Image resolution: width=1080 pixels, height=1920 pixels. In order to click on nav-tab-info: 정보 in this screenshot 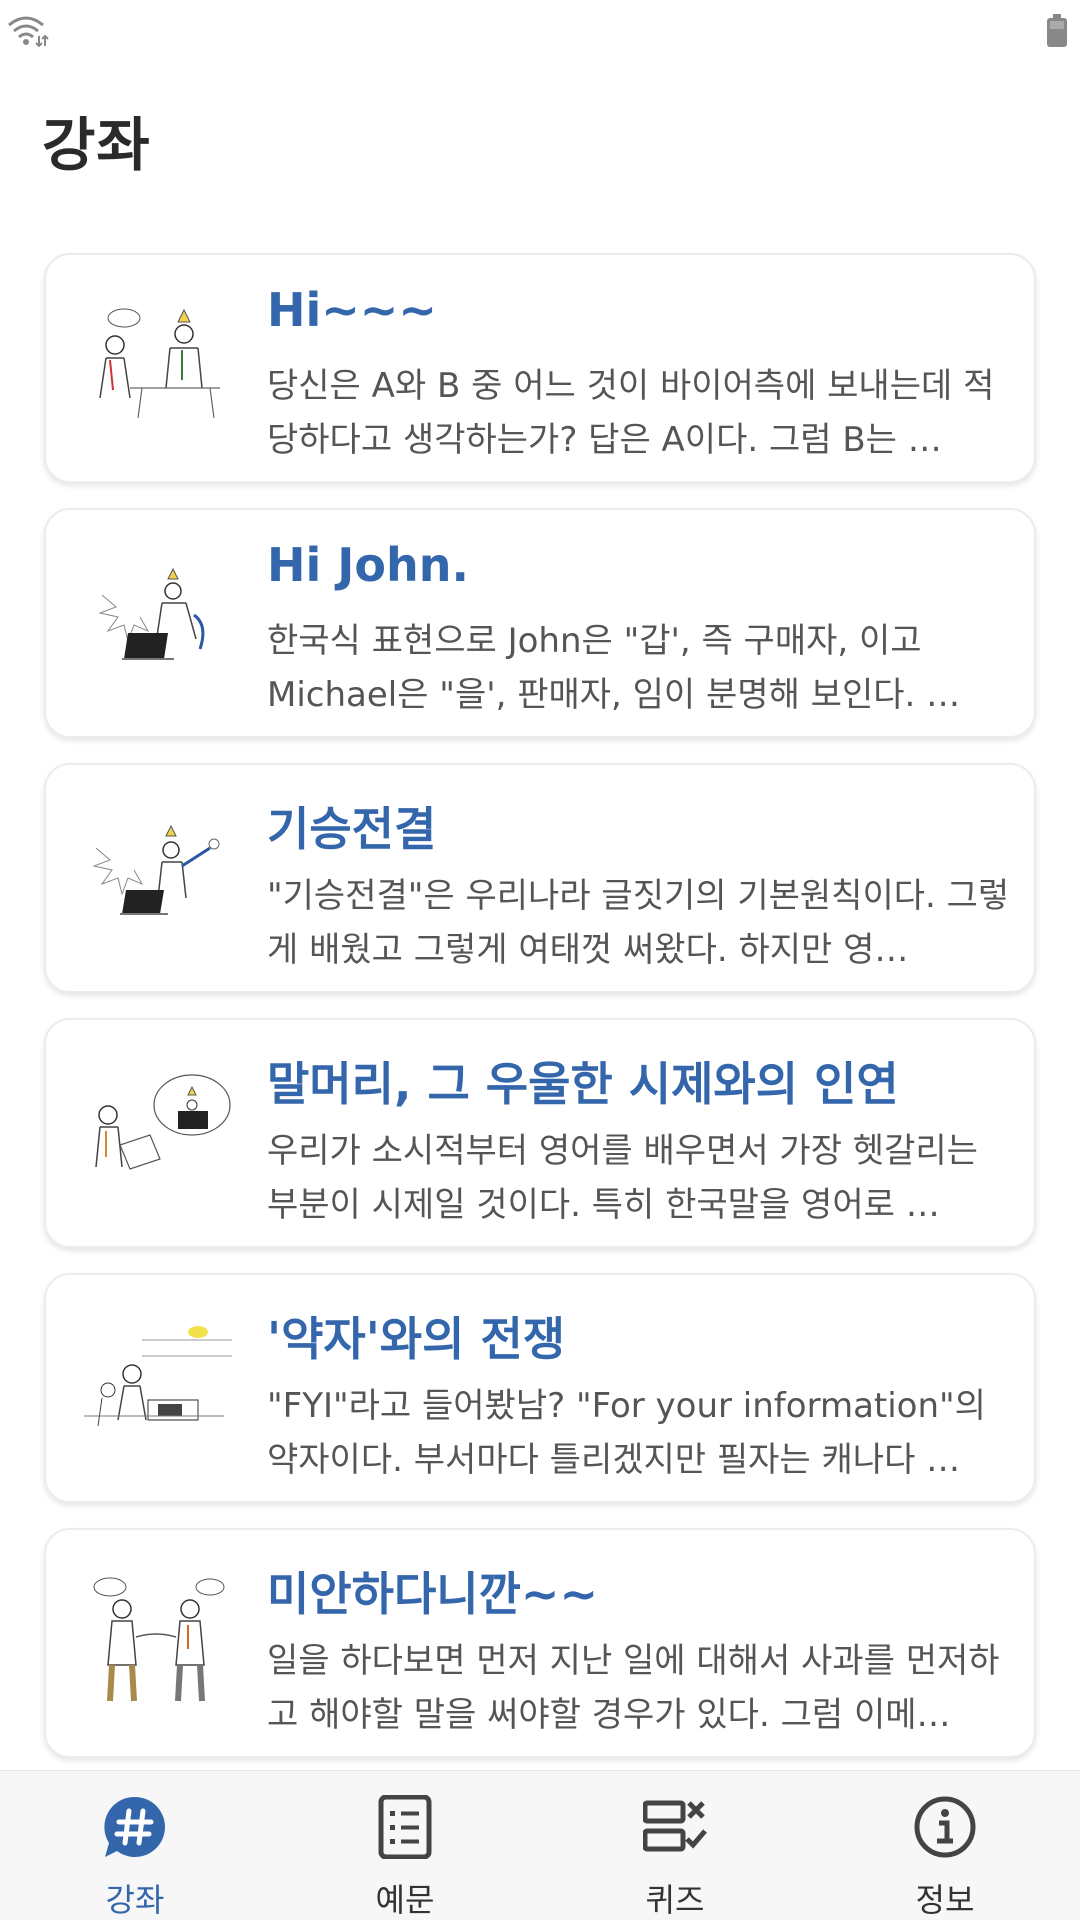, I will do `click(945, 1845)`.